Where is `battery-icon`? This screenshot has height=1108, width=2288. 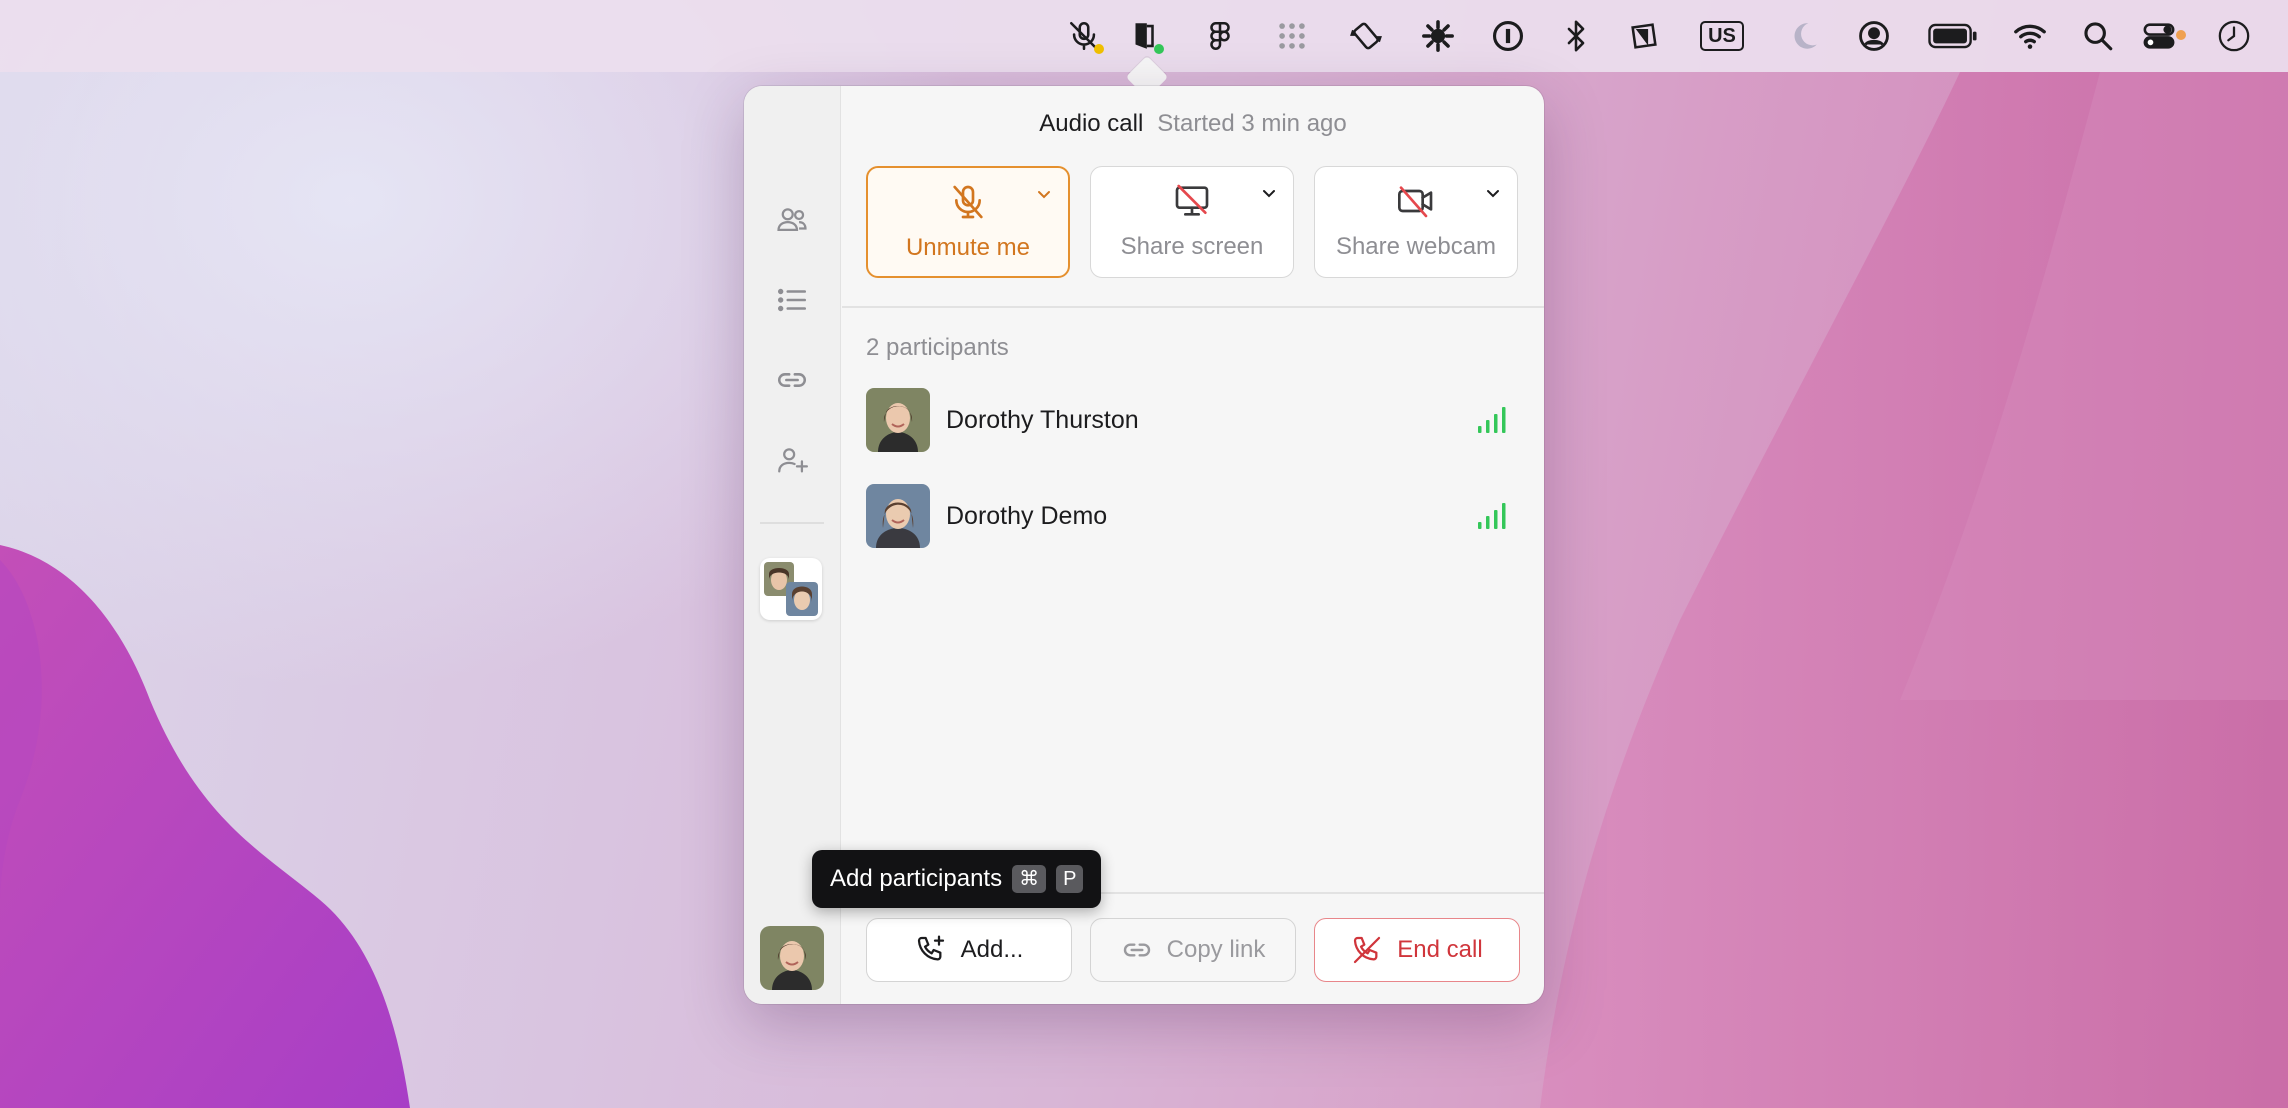
battery-icon is located at coordinates (1953, 36).